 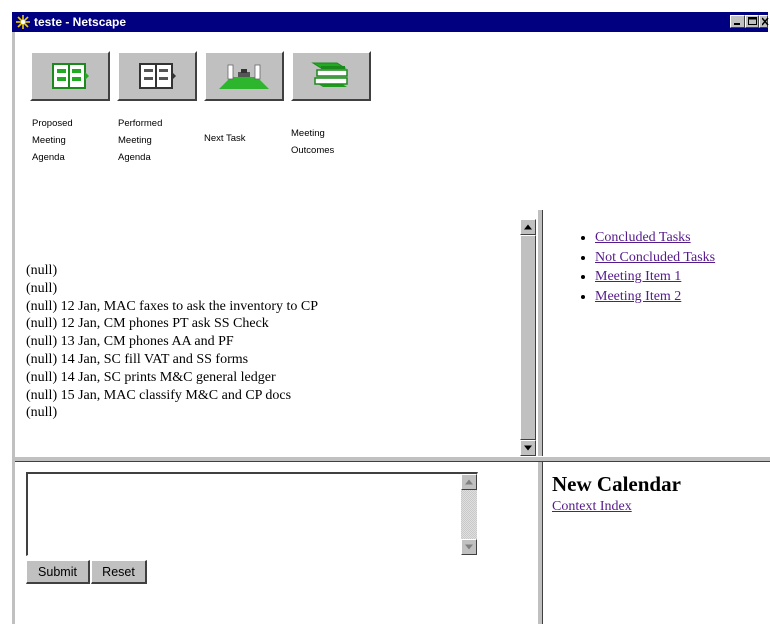 What do you see at coordinates (52, 140) in the screenshot?
I see `proposed-agenda-label: Proposed Meeting Agenda` at bounding box center [52, 140].